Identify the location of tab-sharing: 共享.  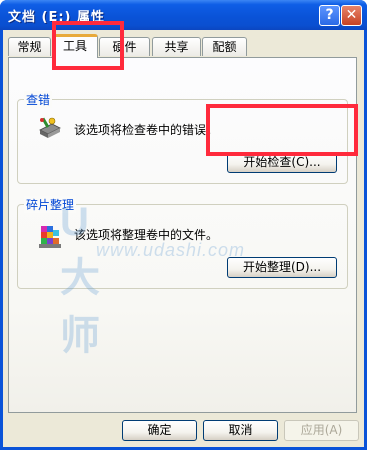
(176, 46).